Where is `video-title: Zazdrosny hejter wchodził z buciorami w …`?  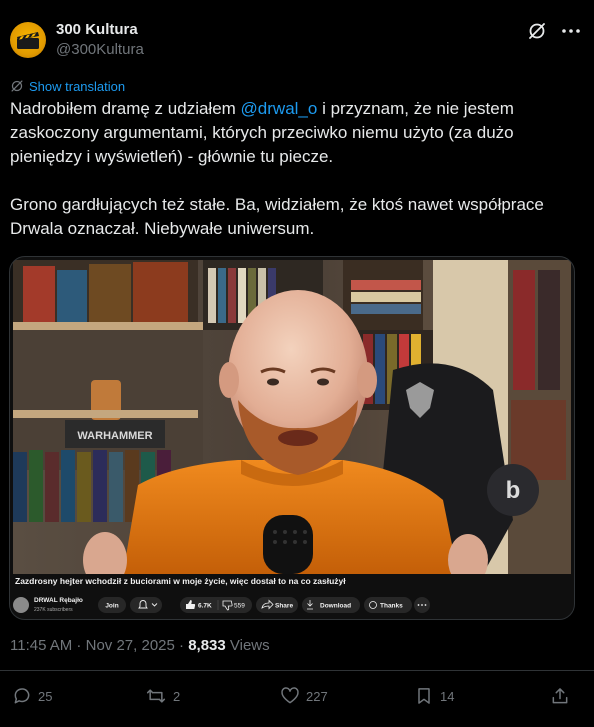
video-title: Zazdrosny hejter wchodził z buciorami w … is located at coordinates (179, 581).